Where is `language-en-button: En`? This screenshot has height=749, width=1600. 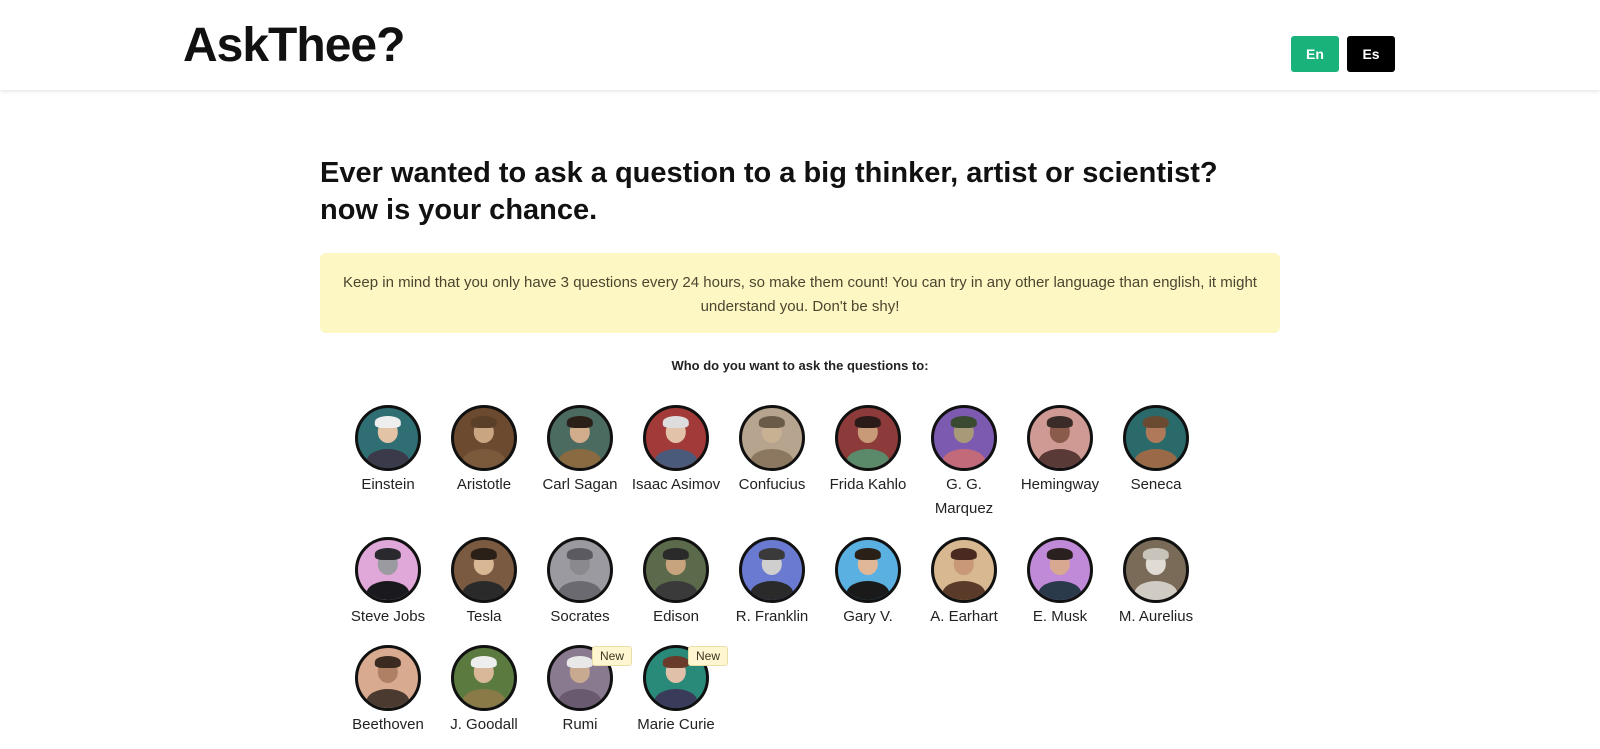 language-en-button: En is located at coordinates (1315, 54).